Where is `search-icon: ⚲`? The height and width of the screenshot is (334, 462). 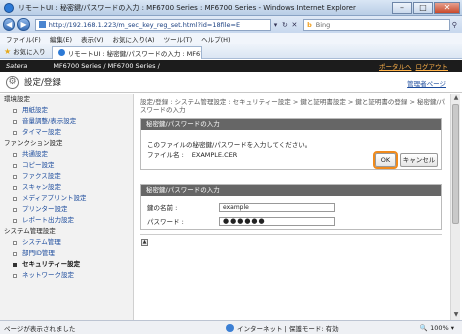 search-icon: ⚲ is located at coordinates (454, 25).